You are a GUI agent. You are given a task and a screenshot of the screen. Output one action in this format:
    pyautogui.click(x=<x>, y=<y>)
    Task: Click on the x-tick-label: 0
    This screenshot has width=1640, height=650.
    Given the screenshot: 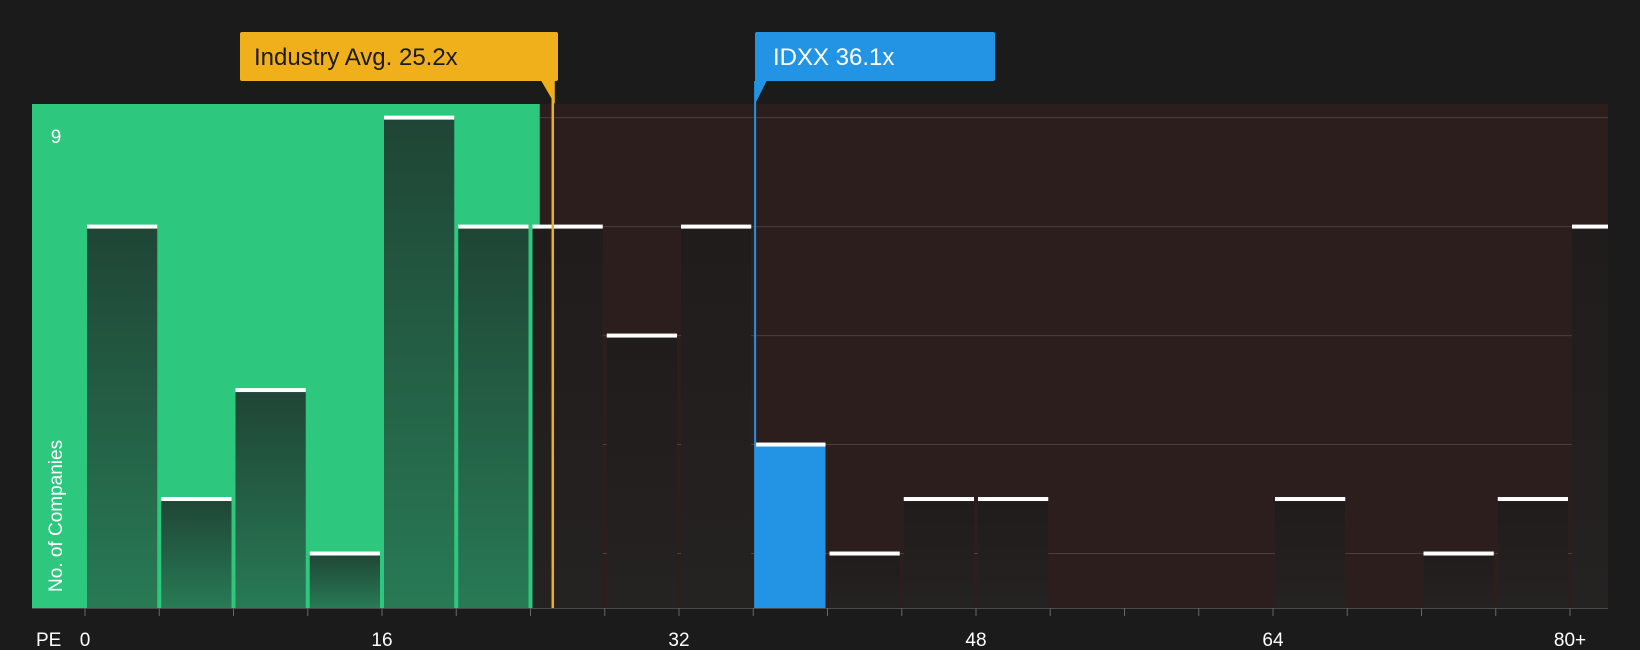 What is the action you would take?
    pyautogui.click(x=85, y=640)
    